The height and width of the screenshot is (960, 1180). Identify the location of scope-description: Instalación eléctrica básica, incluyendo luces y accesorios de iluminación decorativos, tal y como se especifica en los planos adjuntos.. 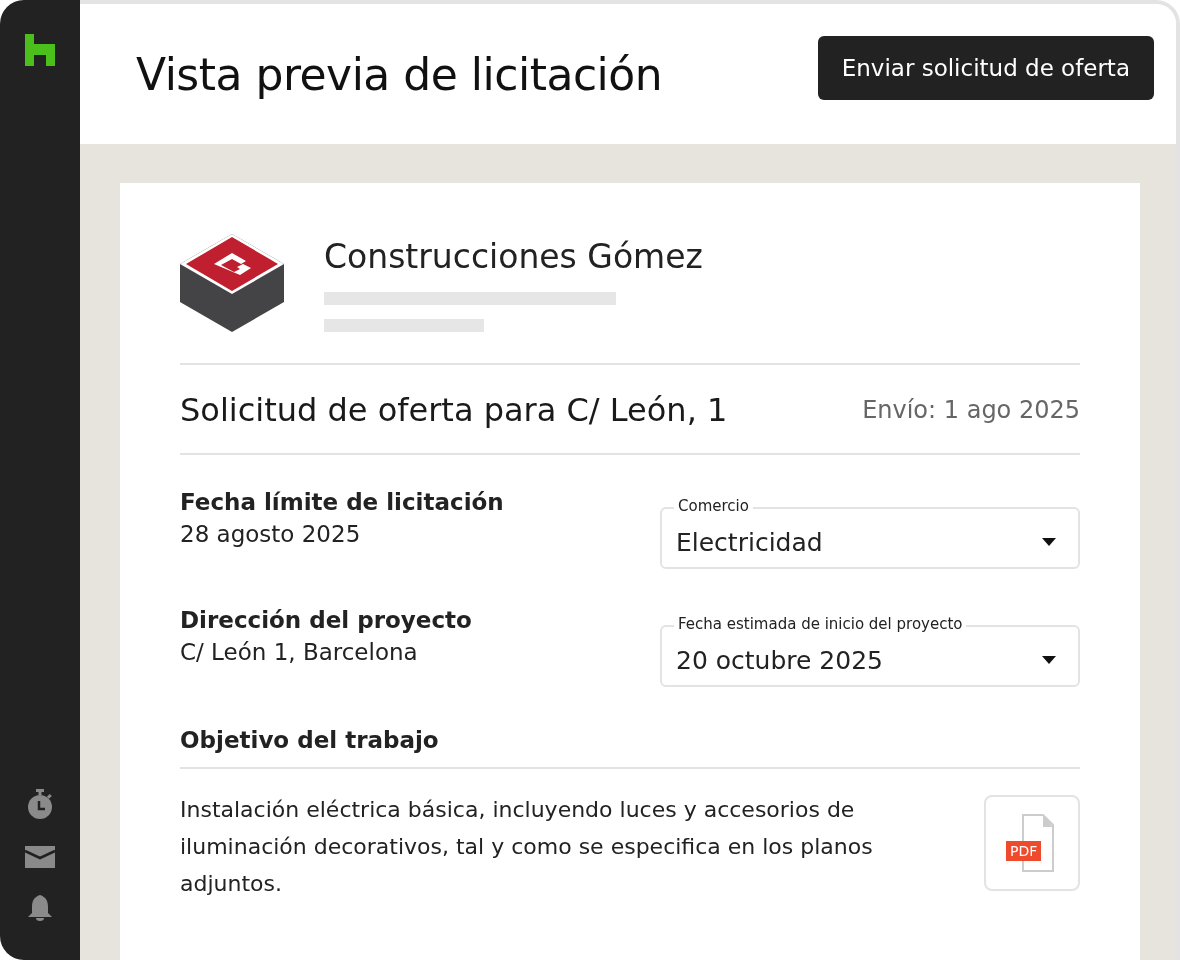
(527, 847).